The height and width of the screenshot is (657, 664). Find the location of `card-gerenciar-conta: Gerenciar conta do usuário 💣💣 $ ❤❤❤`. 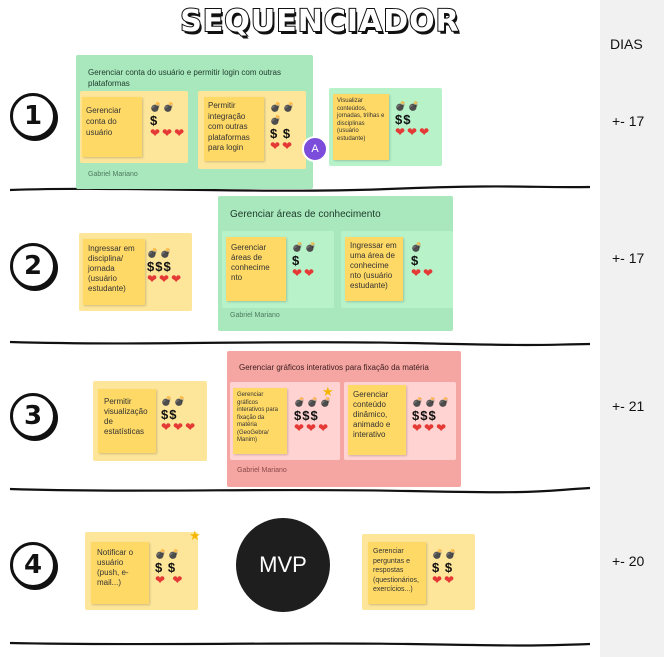

card-gerenciar-conta: Gerenciar conta do usuário 💣💣 $ ❤❤❤ is located at coordinates (134, 127).